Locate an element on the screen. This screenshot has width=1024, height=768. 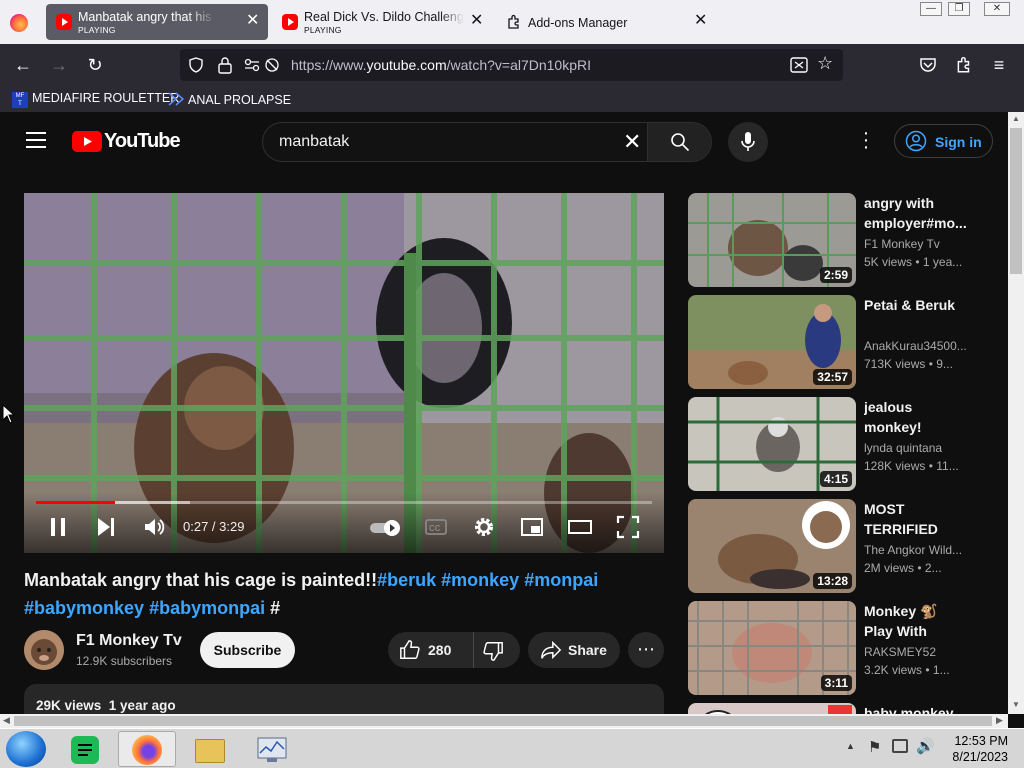
share-button: Share is located at coordinates (574, 650).